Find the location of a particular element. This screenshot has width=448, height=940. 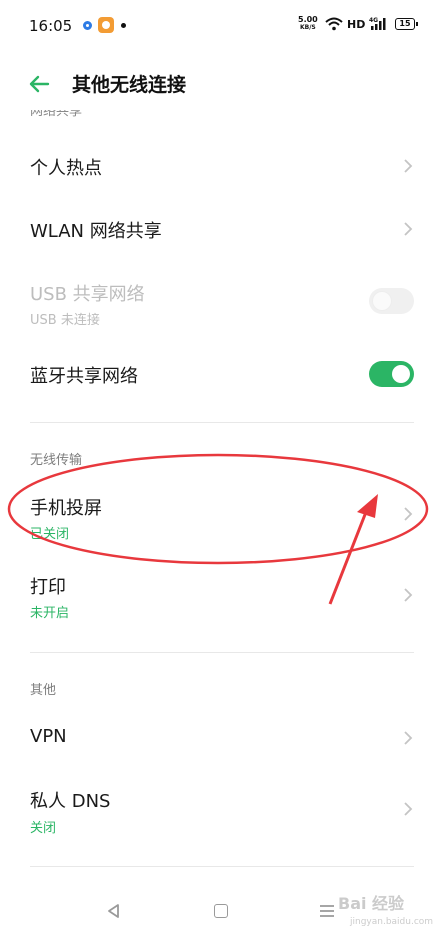

annotation-arrow-shaft is located at coordinates (348, 558).